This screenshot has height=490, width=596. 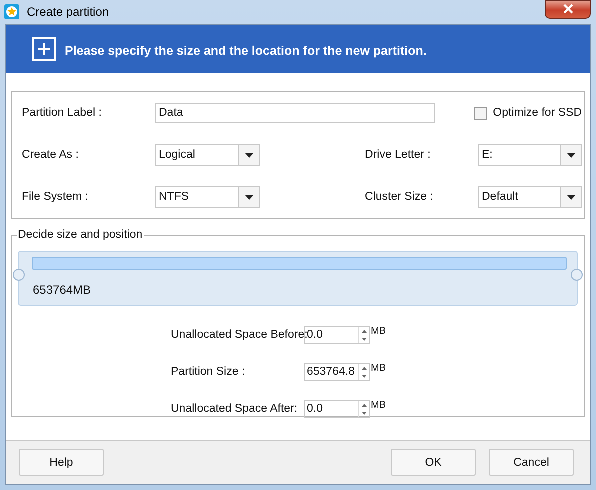 I want to click on field-label: Create As :, so click(x=51, y=155).